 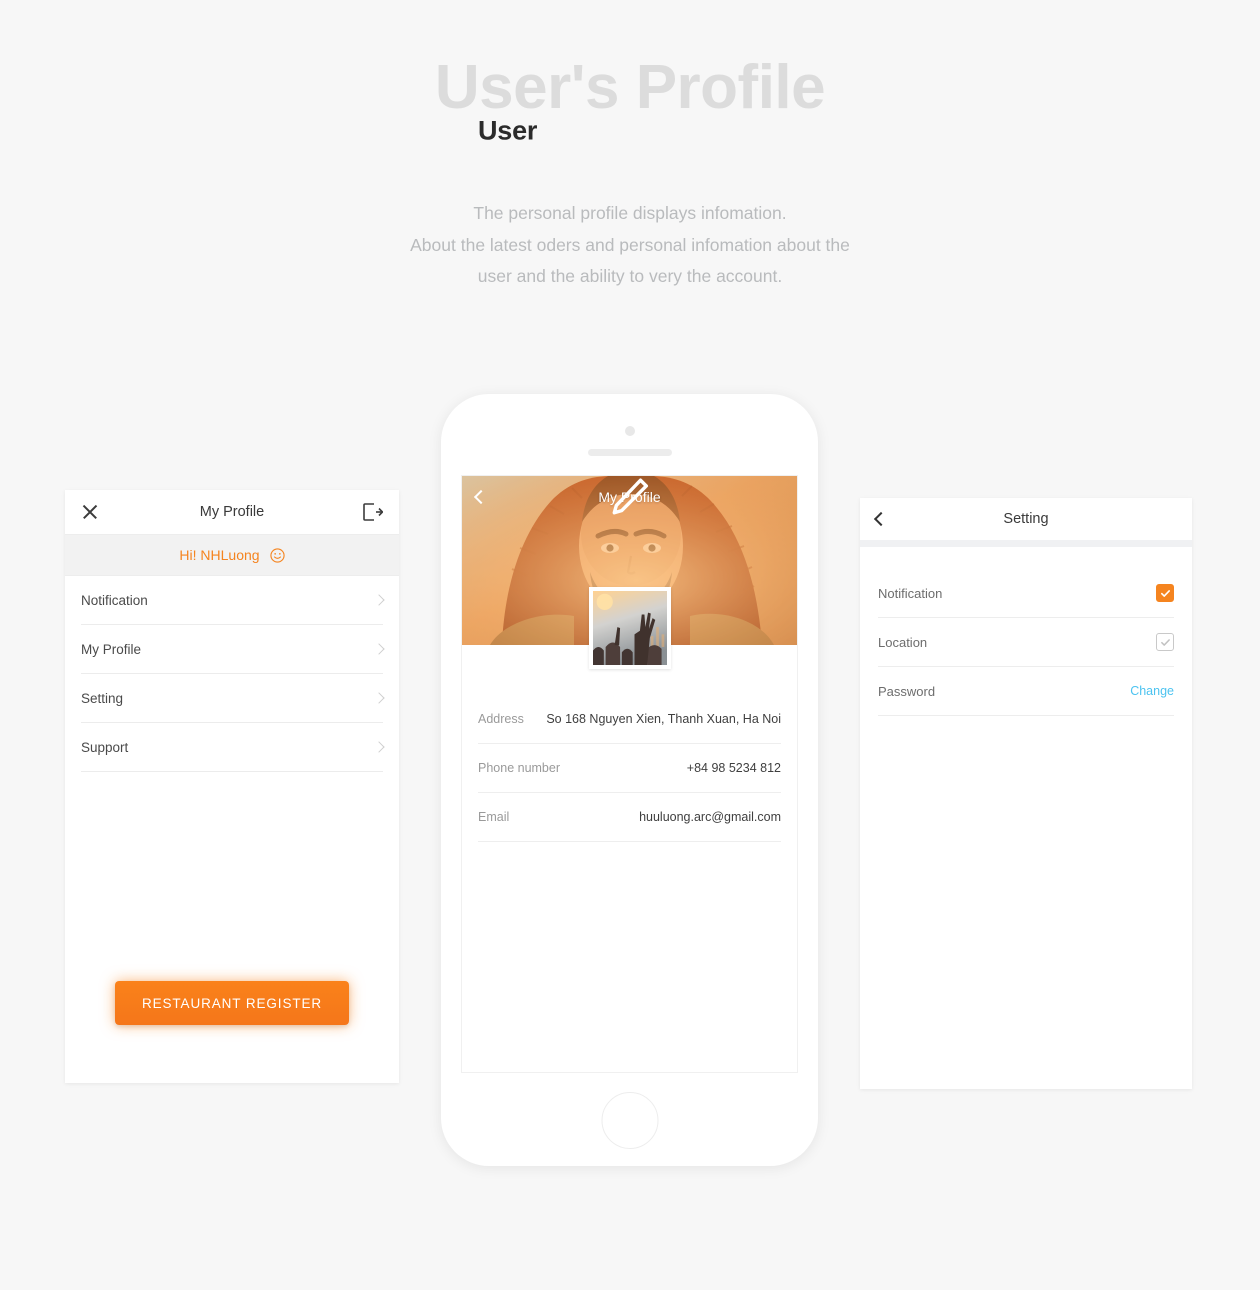 What do you see at coordinates (710, 817) in the screenshot?
I see `info-value: huuluong.arc@gmail.com` at bounding box center [710, 817].